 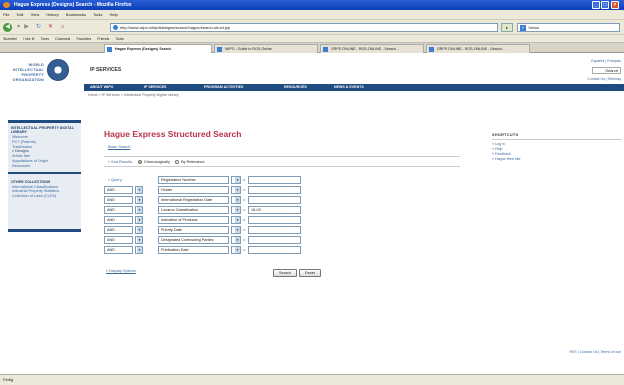 I want to click on wipo-emblem-icon, so click(x=58, y=70).